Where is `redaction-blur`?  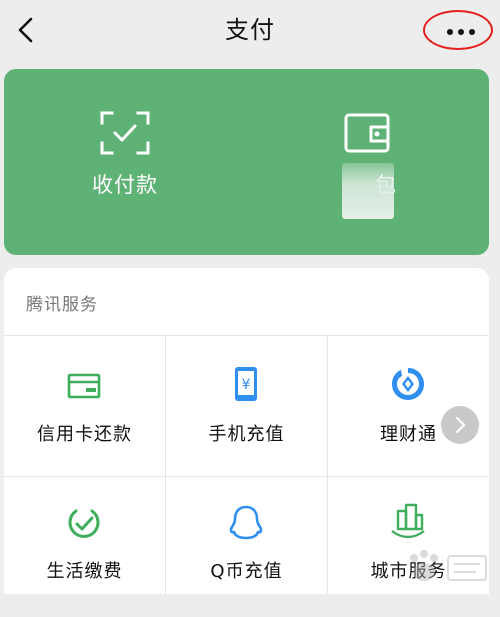
redaction-blur is located at coordinates (368, 191).